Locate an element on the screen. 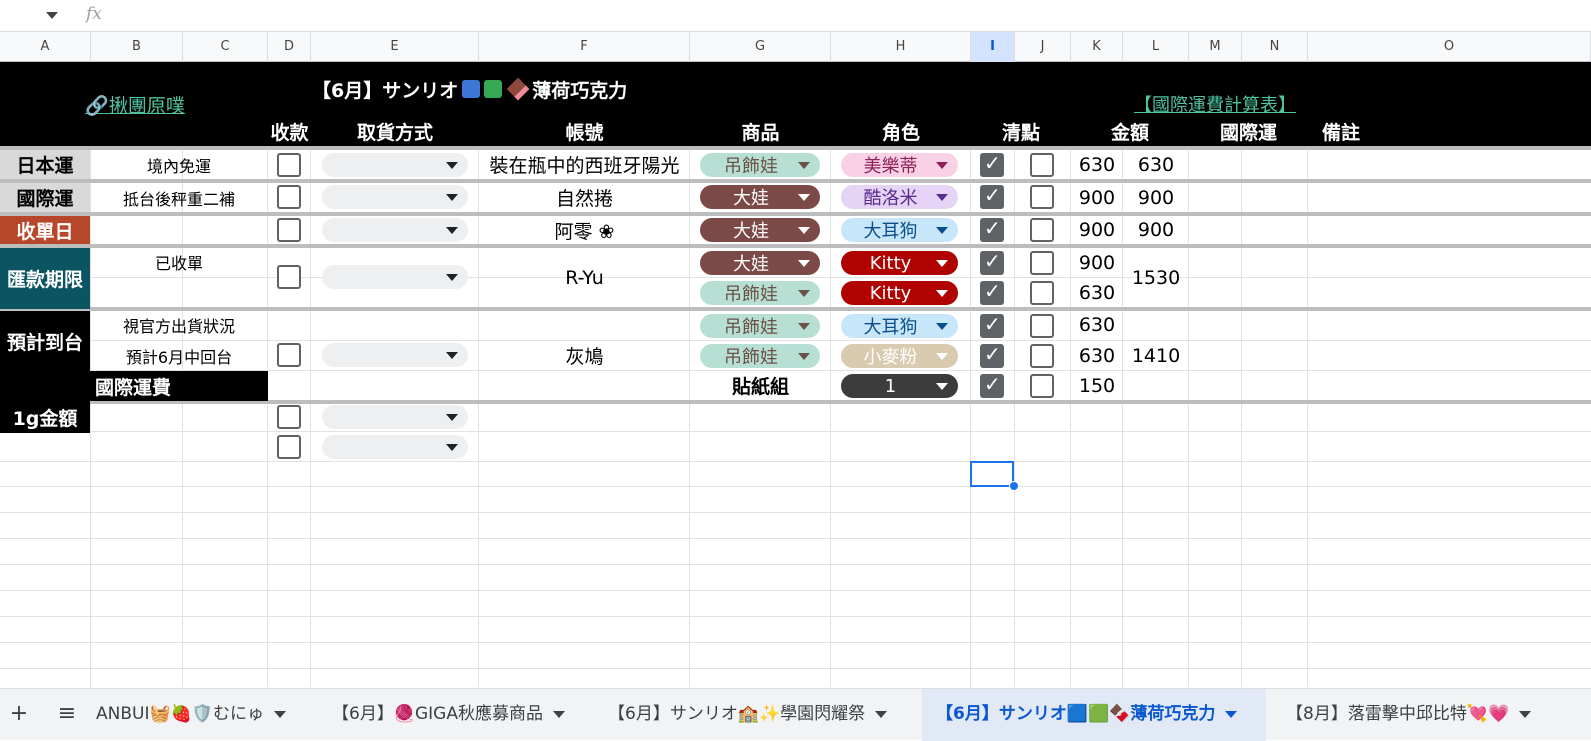  column-header-e: E is located at coordinates (395, 47).